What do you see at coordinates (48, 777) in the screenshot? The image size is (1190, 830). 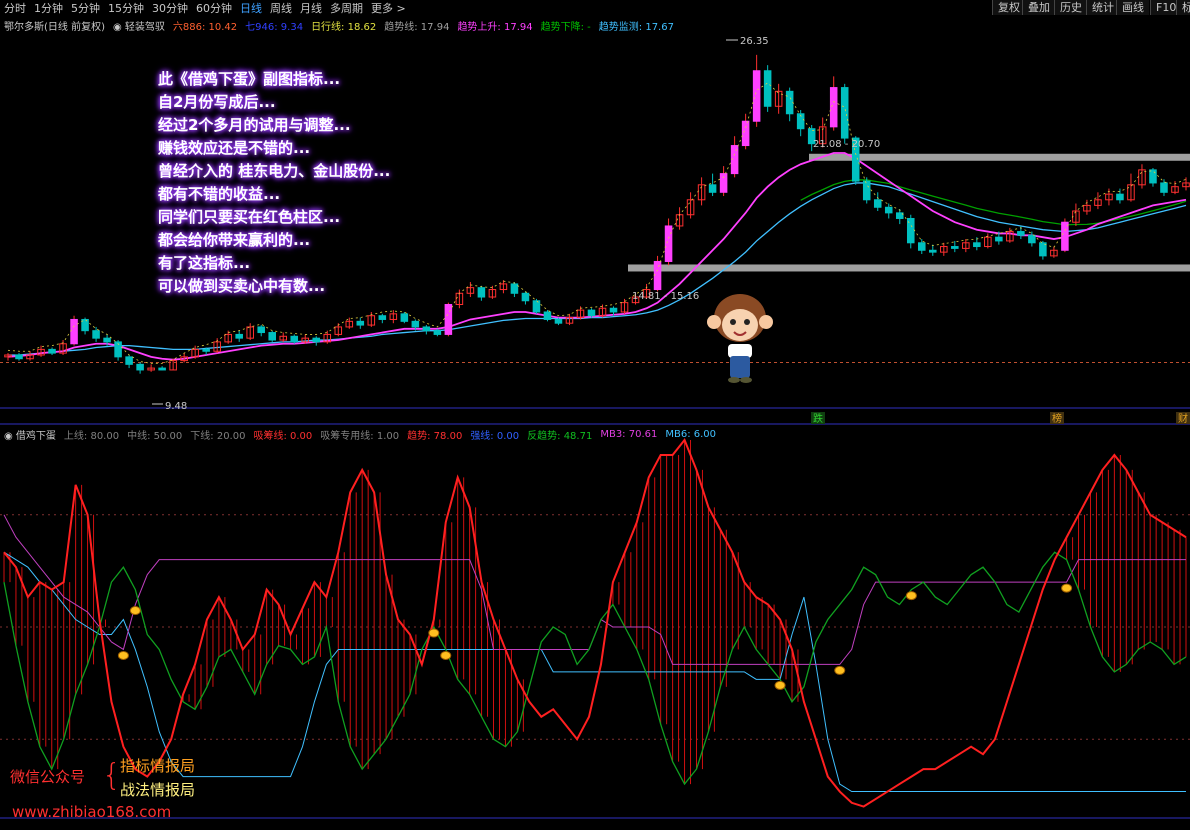 I see `wechat-label: 微信公众号` at bounding box center [48, 777].